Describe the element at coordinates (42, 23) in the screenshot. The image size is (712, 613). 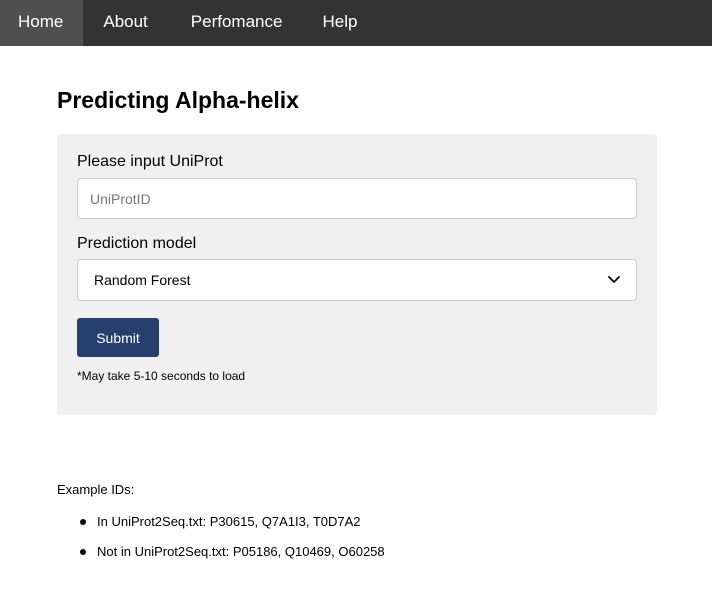
I see `nav-home: Home` at that location.